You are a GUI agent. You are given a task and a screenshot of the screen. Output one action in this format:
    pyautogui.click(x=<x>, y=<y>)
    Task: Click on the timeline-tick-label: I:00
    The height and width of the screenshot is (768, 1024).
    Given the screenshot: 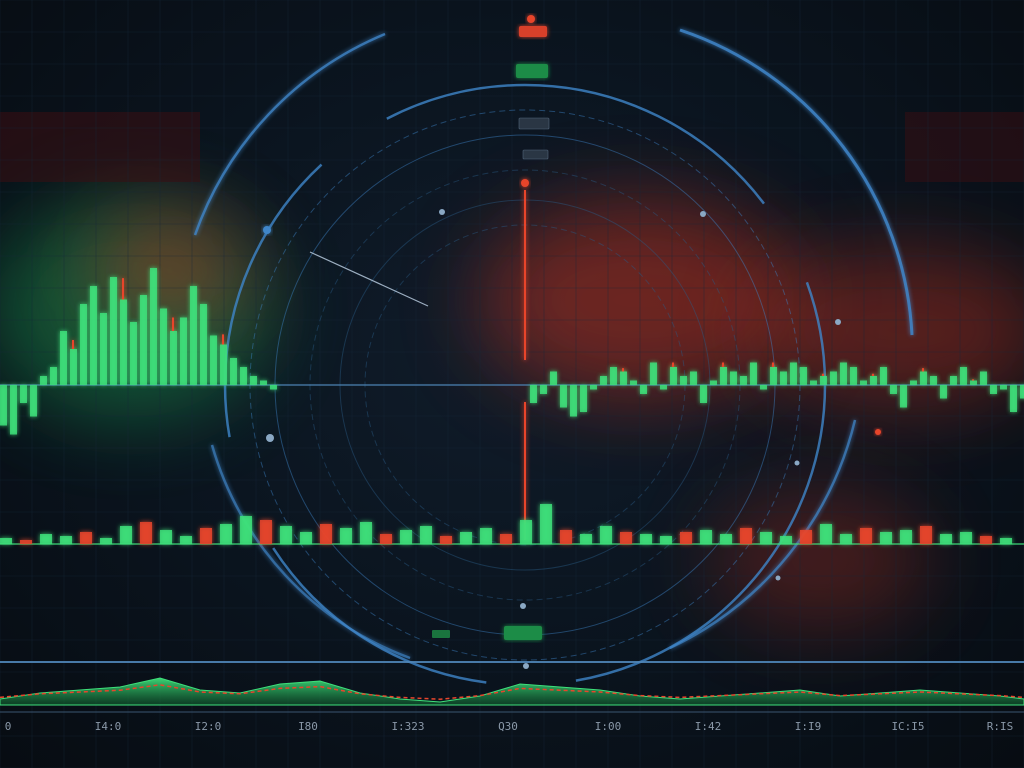 What is the action you would take?
    pyautogui.click(x=608, y=726)
    